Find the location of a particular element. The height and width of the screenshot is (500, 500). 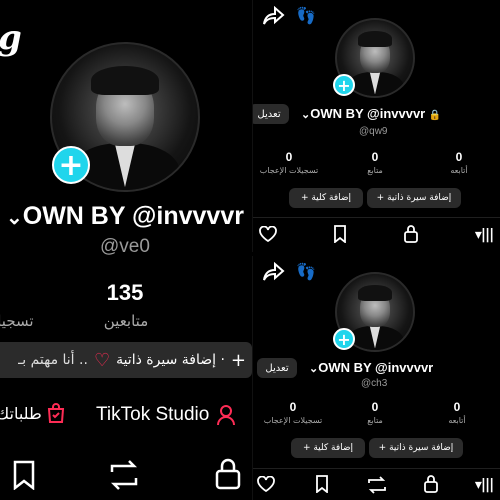

interests-text: أنا مهتم بـ .. is located at coordinates (53, 360).